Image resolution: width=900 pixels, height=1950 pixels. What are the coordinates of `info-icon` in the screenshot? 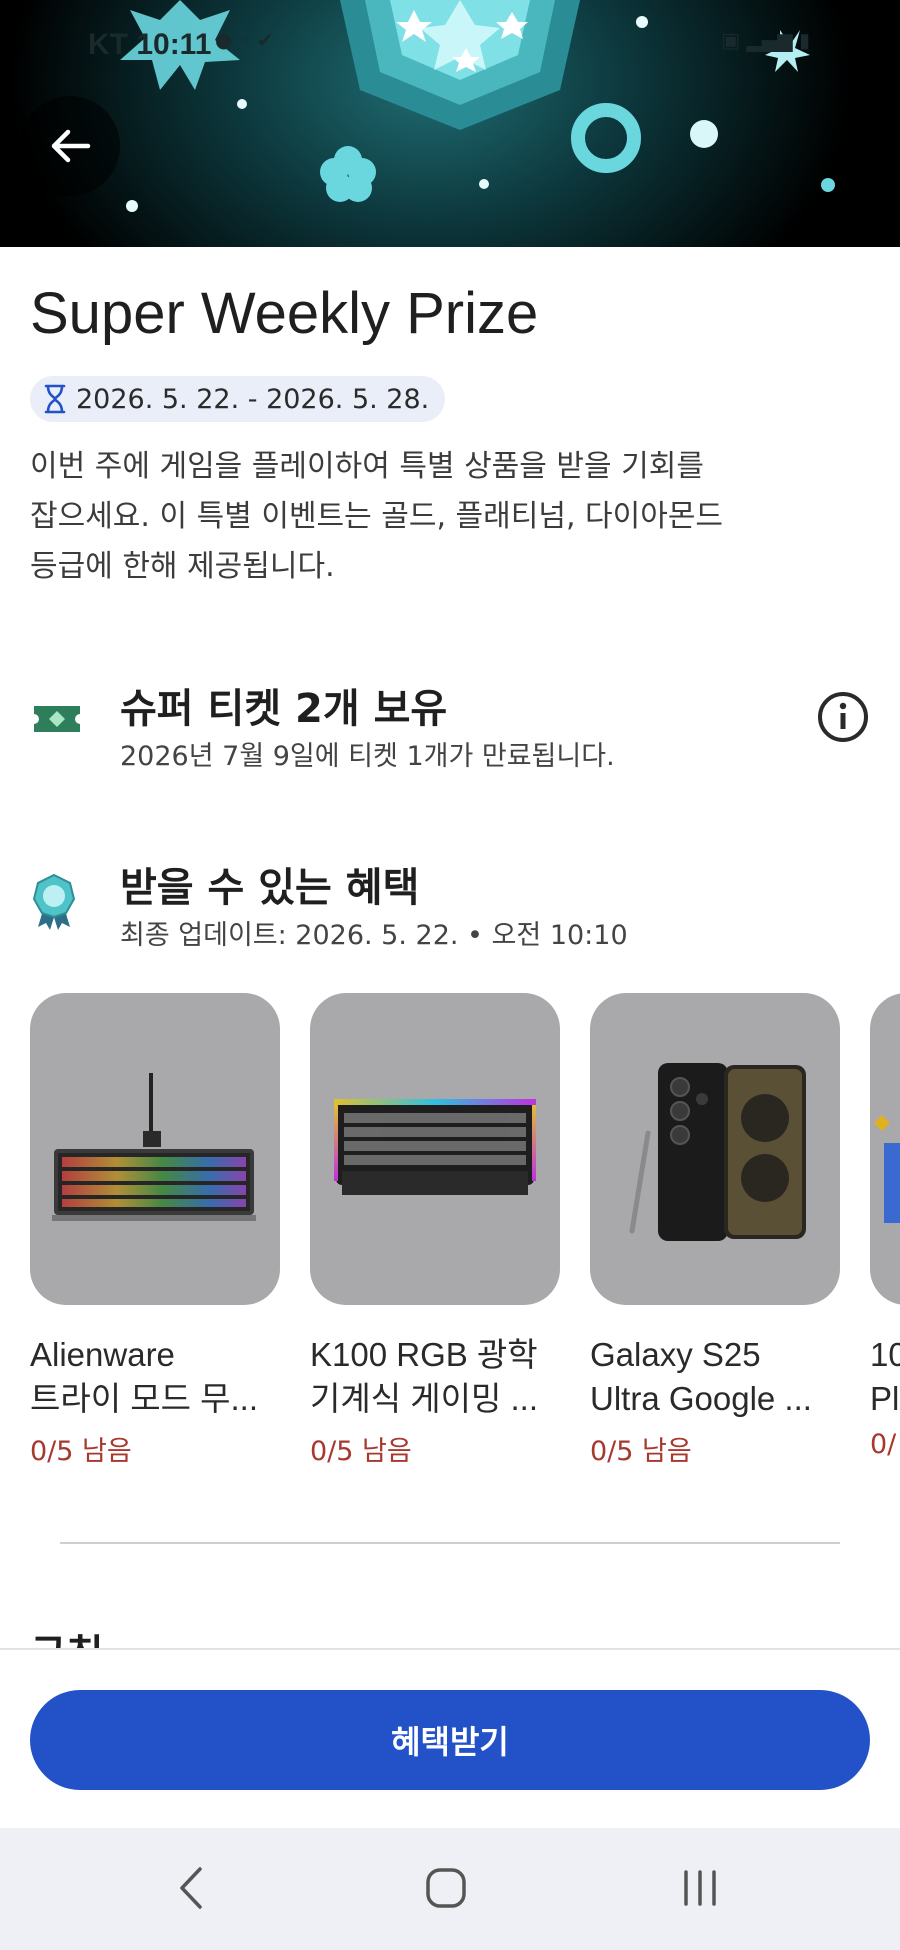 It's located at (843, 717).